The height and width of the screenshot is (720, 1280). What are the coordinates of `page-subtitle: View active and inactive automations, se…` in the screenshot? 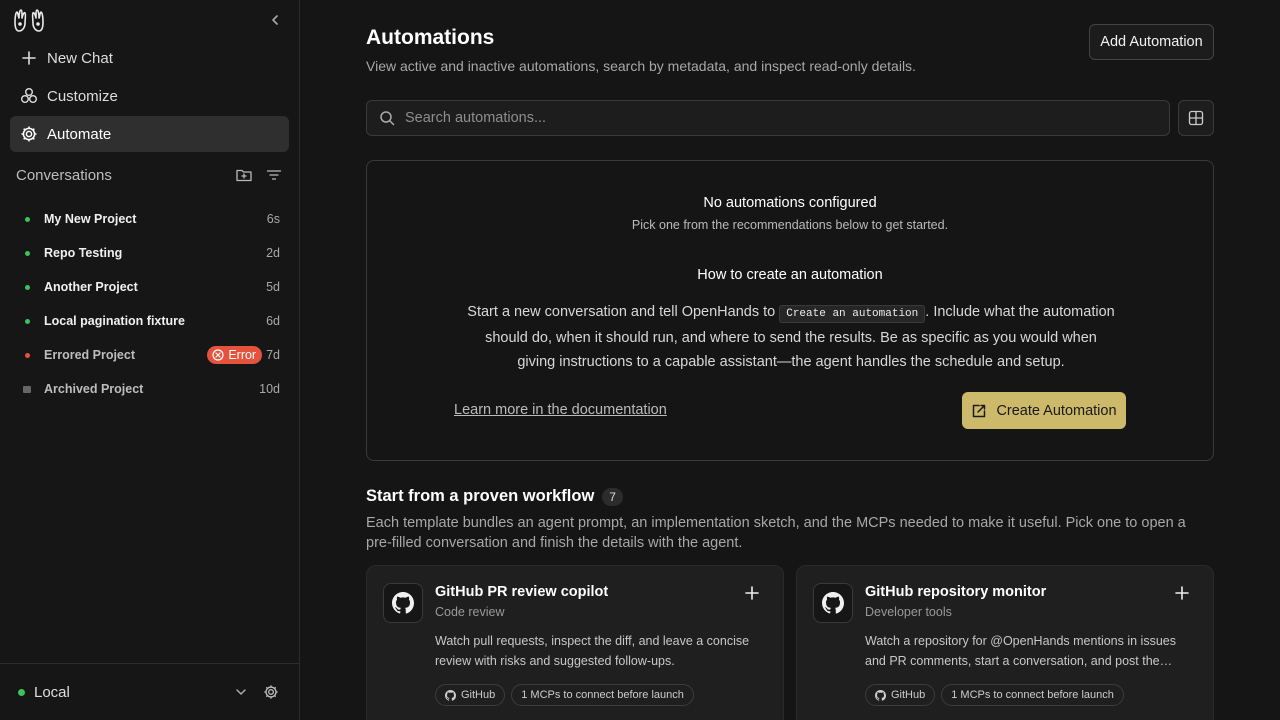 It's located at (641, 66).